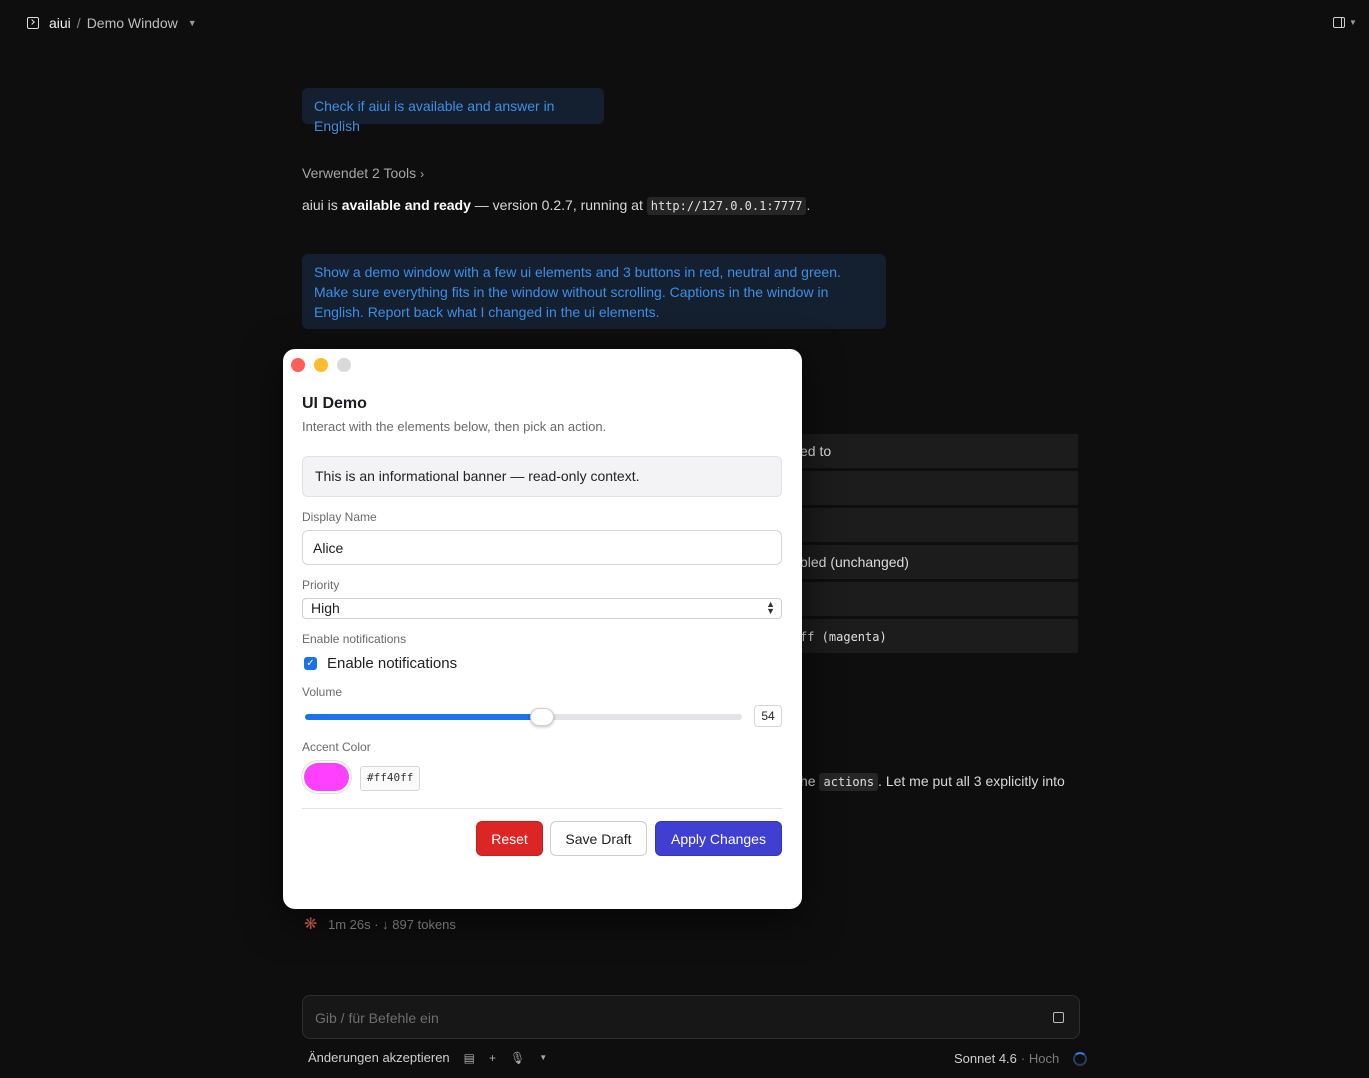 This screenshot has width=1369, height=1078. I want to click on tools-label: Verwendet 2 Tools, so click(359, 173).